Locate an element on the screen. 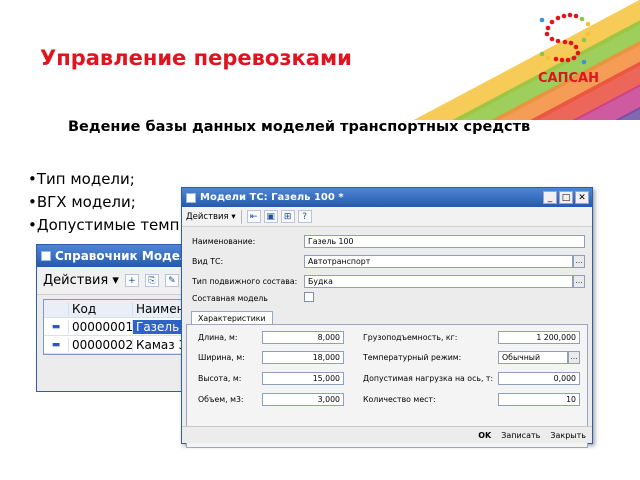 This screenshot has width=640, height=480. axle-load-label: Допустимая нагрузка на ось, т: is located at coordinates (428, 378).